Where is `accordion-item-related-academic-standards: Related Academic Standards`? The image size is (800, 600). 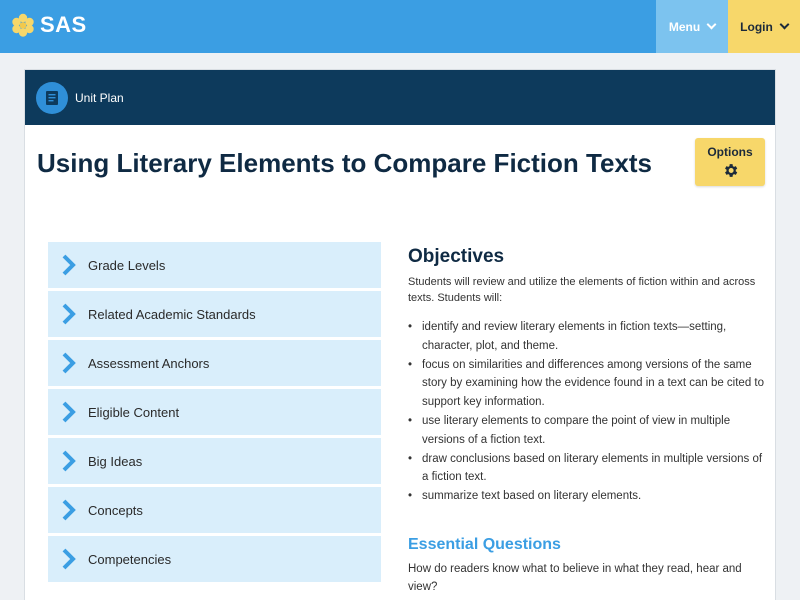 accordion-item-related-academic-standards: Related Academic Standards is located at coordinates (214, 314).